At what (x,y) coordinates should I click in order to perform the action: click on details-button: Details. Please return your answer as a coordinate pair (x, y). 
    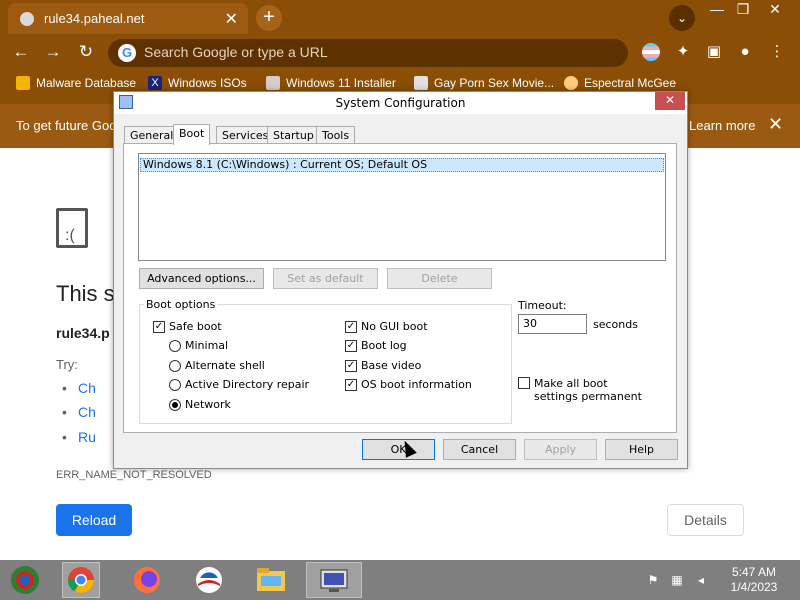
    Looking at the image, I should click on (705, 520).